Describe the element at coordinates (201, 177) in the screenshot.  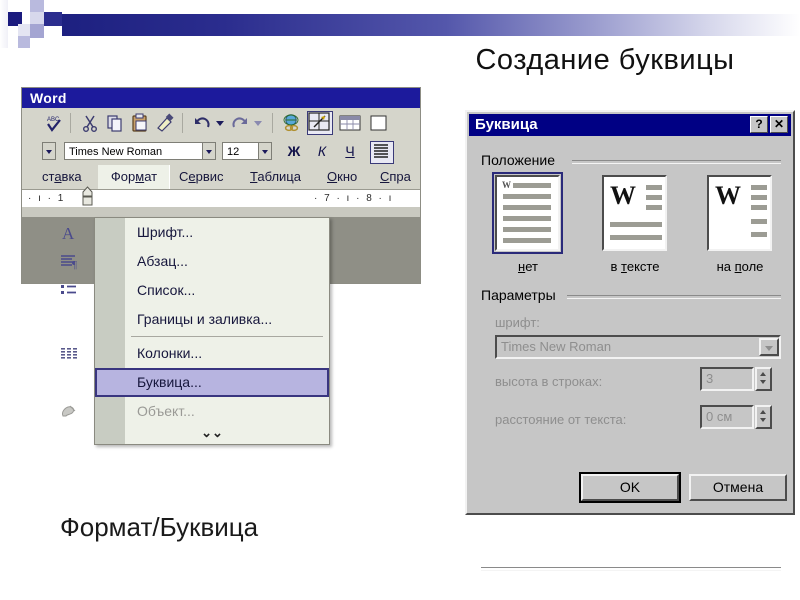
I see `menubar-item-service: Сервис` at that location.